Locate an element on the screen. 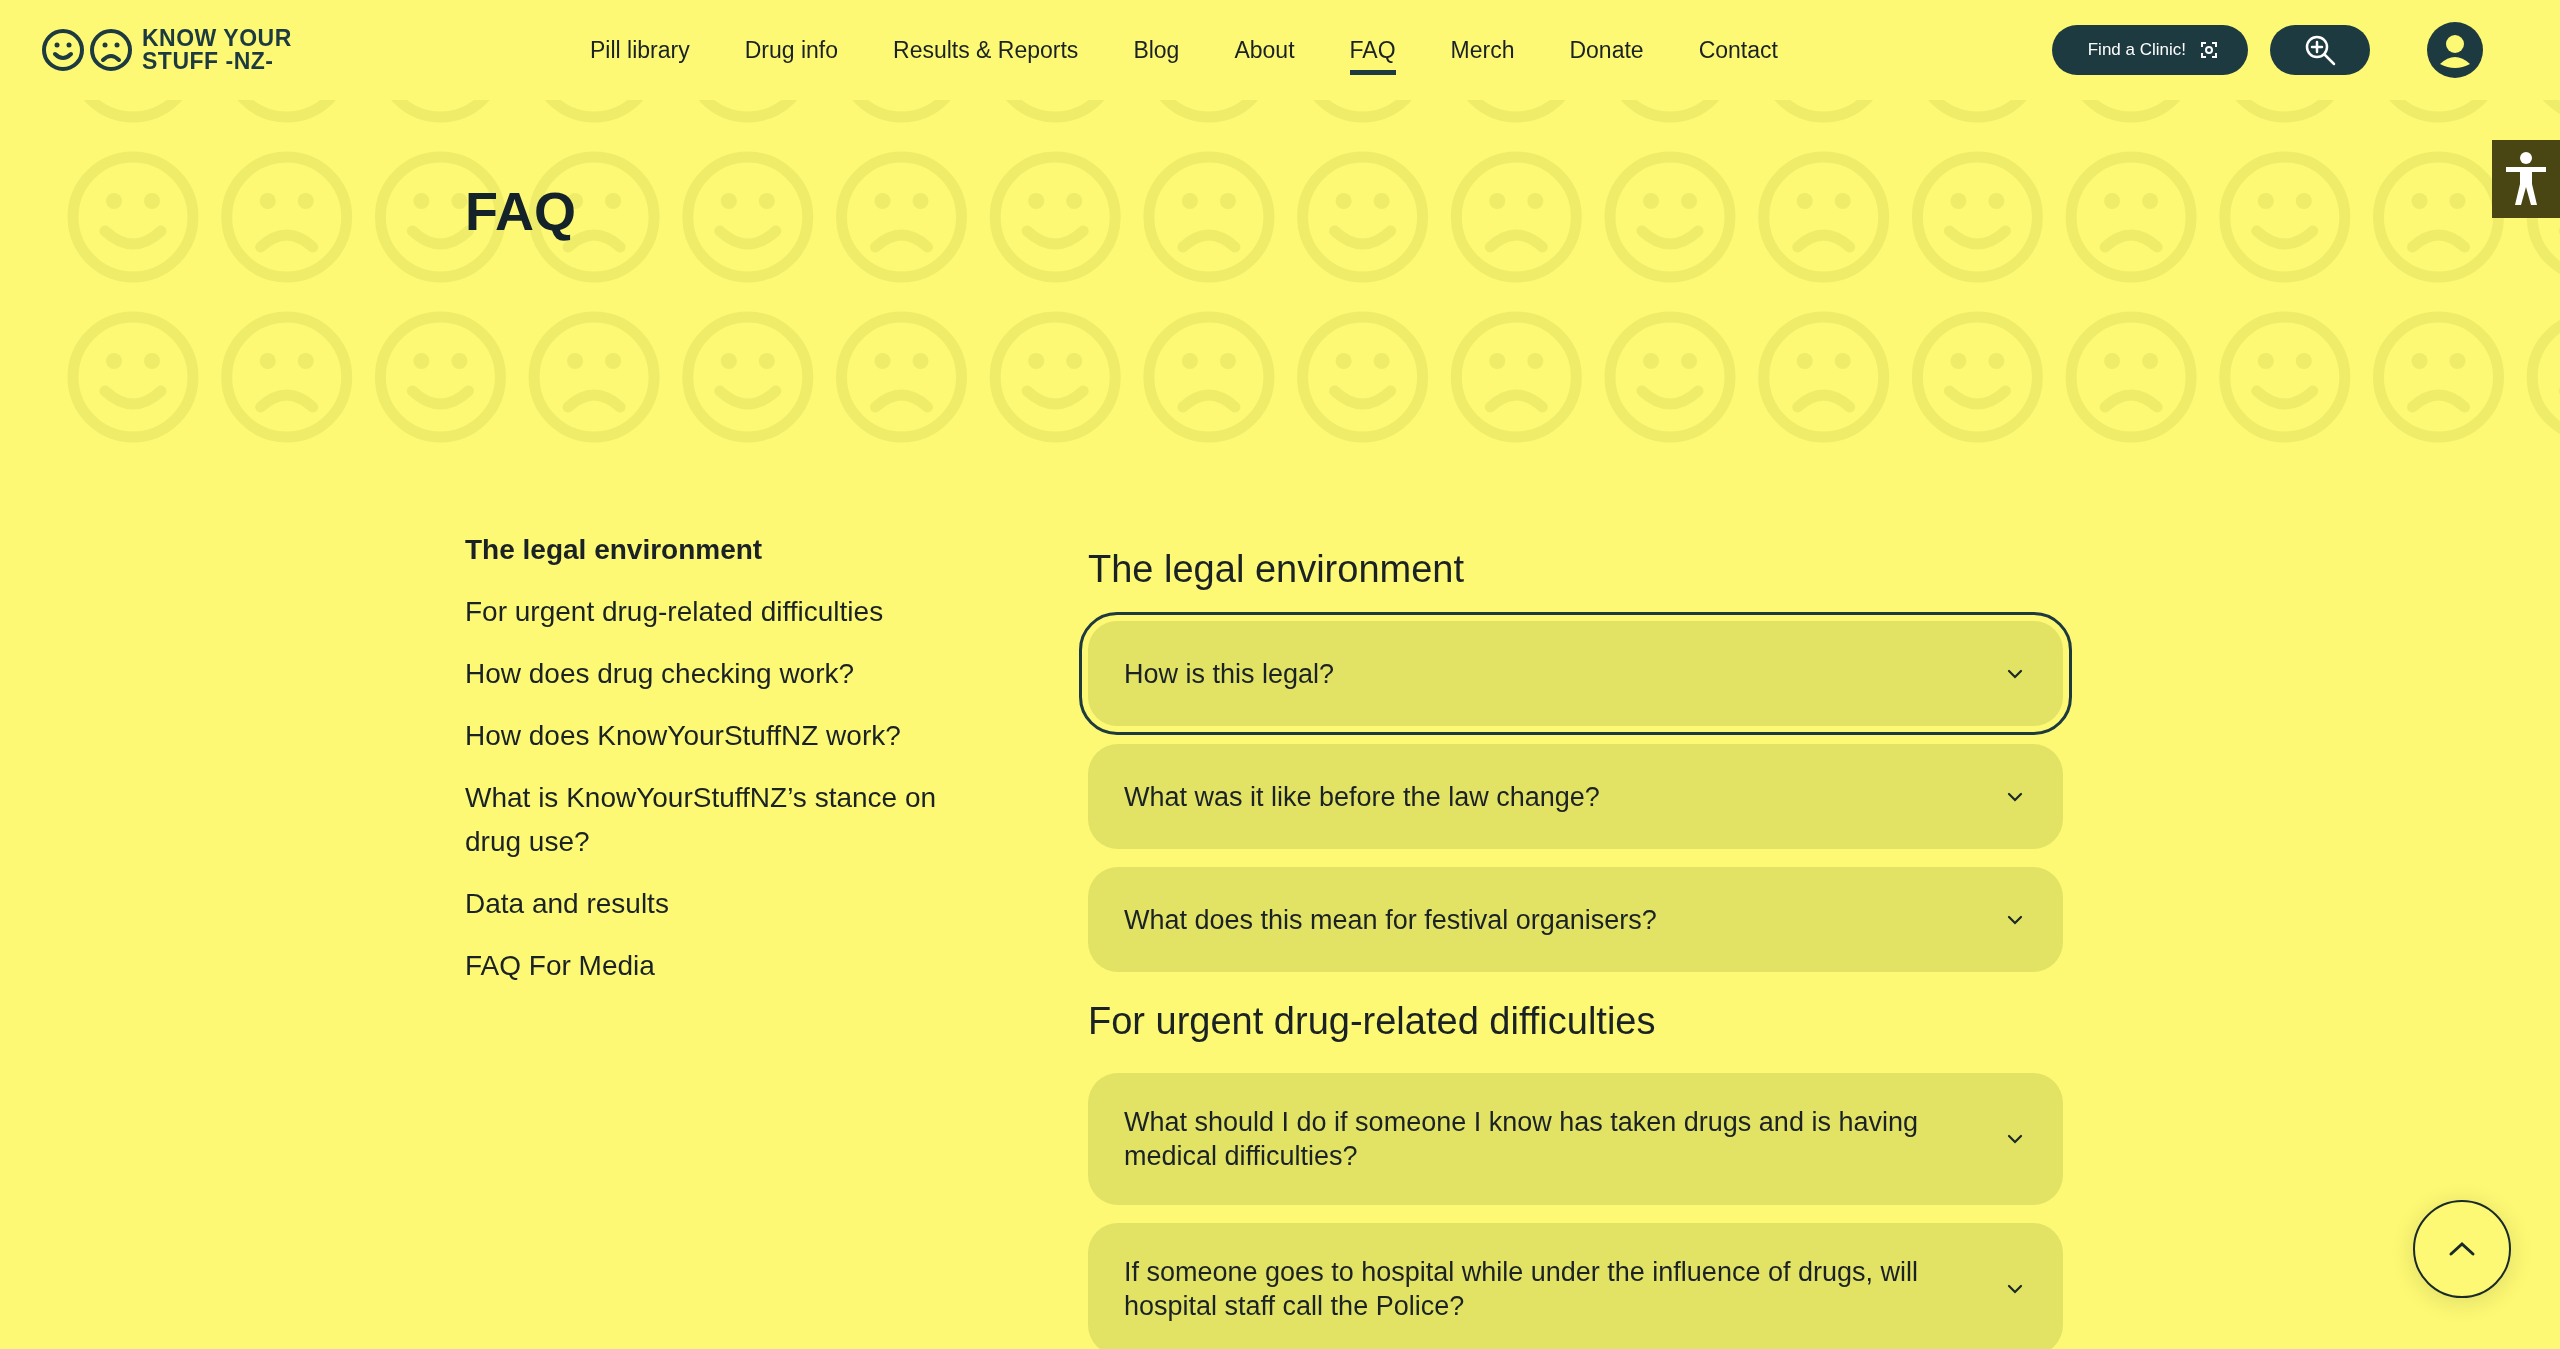  chevron-up-icon is located at coordinates (2462, 1249).